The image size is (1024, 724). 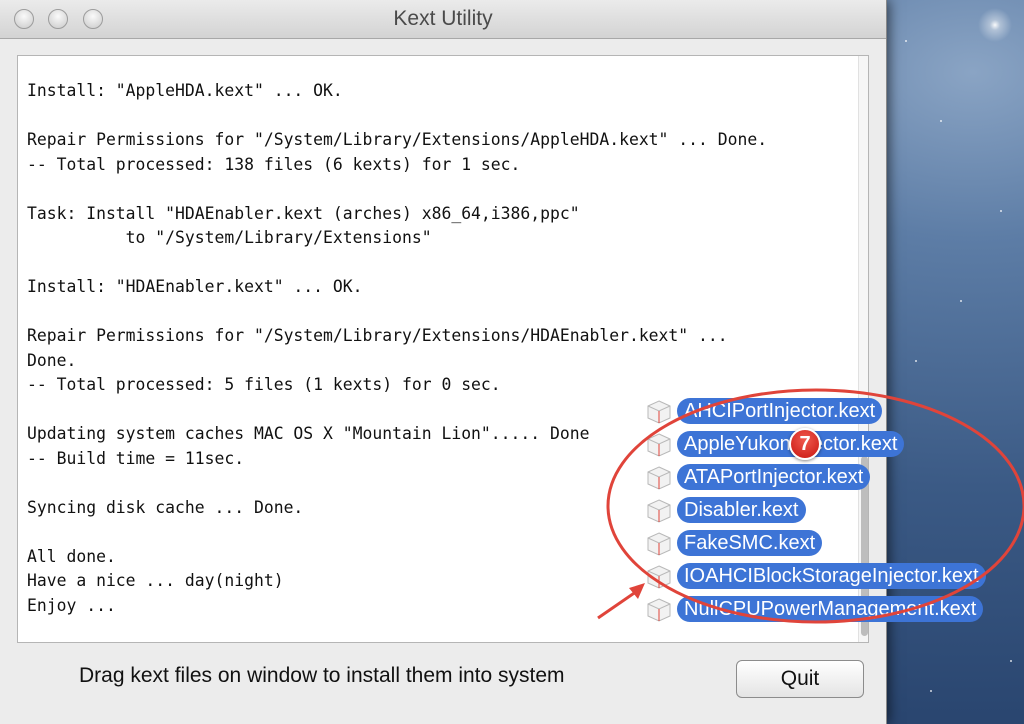 I want to click on kext-file-label: ATAPortInjector.kext, so click(x=774, y=477).